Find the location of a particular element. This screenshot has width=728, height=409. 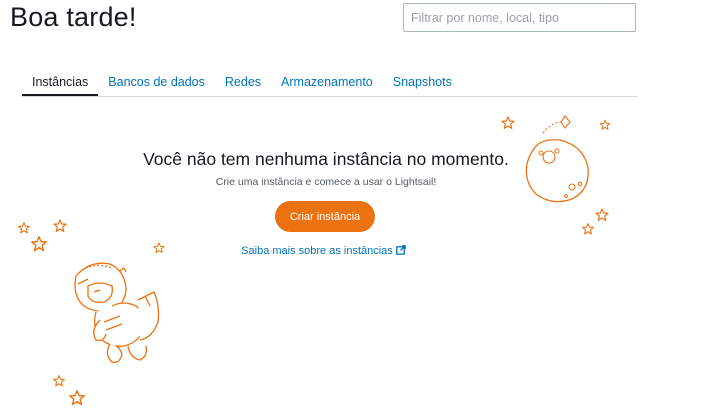

create-instance-button: Criar instância is located at coordinates (325, 216).